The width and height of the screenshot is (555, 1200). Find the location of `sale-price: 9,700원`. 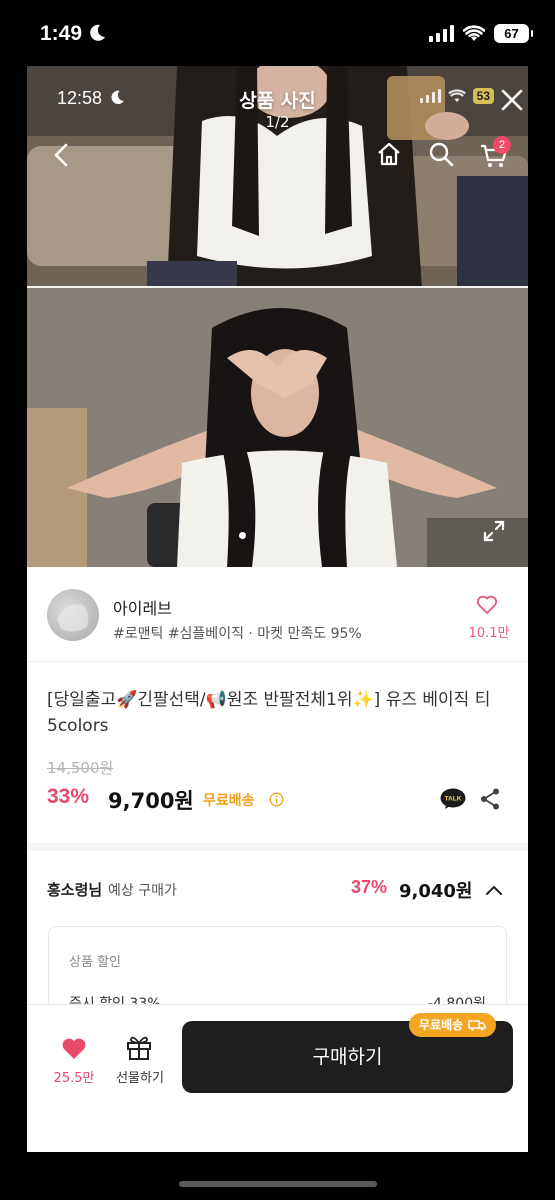

sale-price: 9,700원 is located at coordinates (151, 801).